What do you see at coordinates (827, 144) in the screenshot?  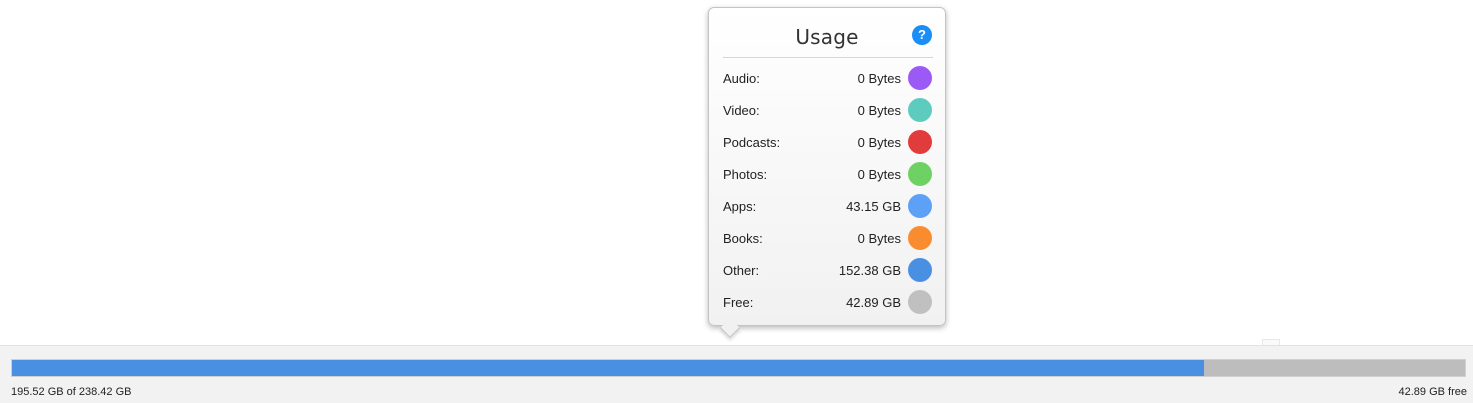 I see `usage-row-podcasts: Podcasts: 0 Bytes` at bounding box center [827, 144].